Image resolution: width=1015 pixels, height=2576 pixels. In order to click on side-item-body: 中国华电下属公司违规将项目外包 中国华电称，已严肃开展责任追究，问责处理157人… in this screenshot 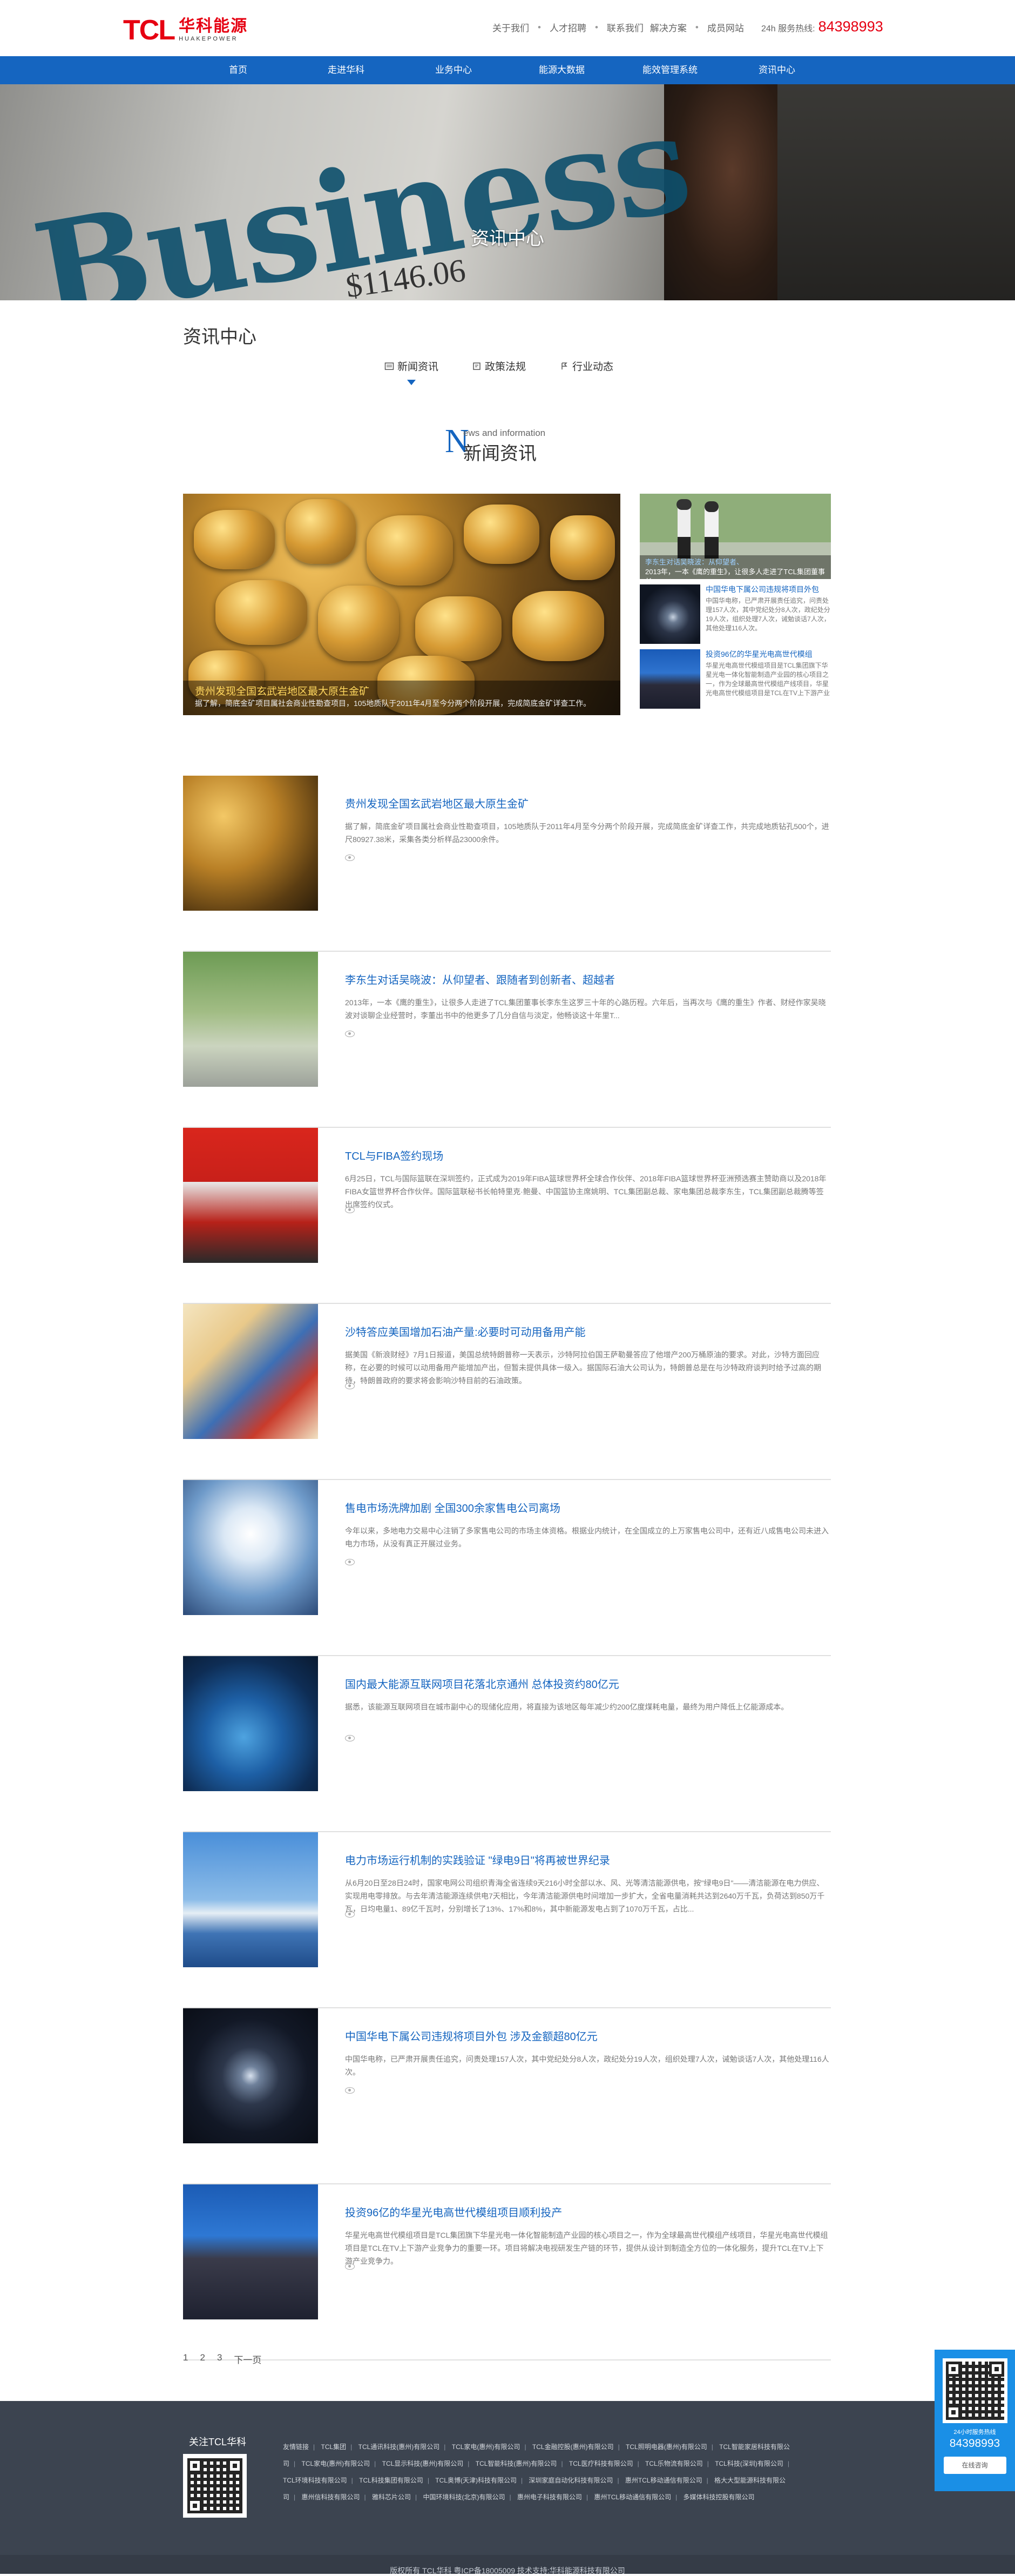, I will do `click(768, 614)`.